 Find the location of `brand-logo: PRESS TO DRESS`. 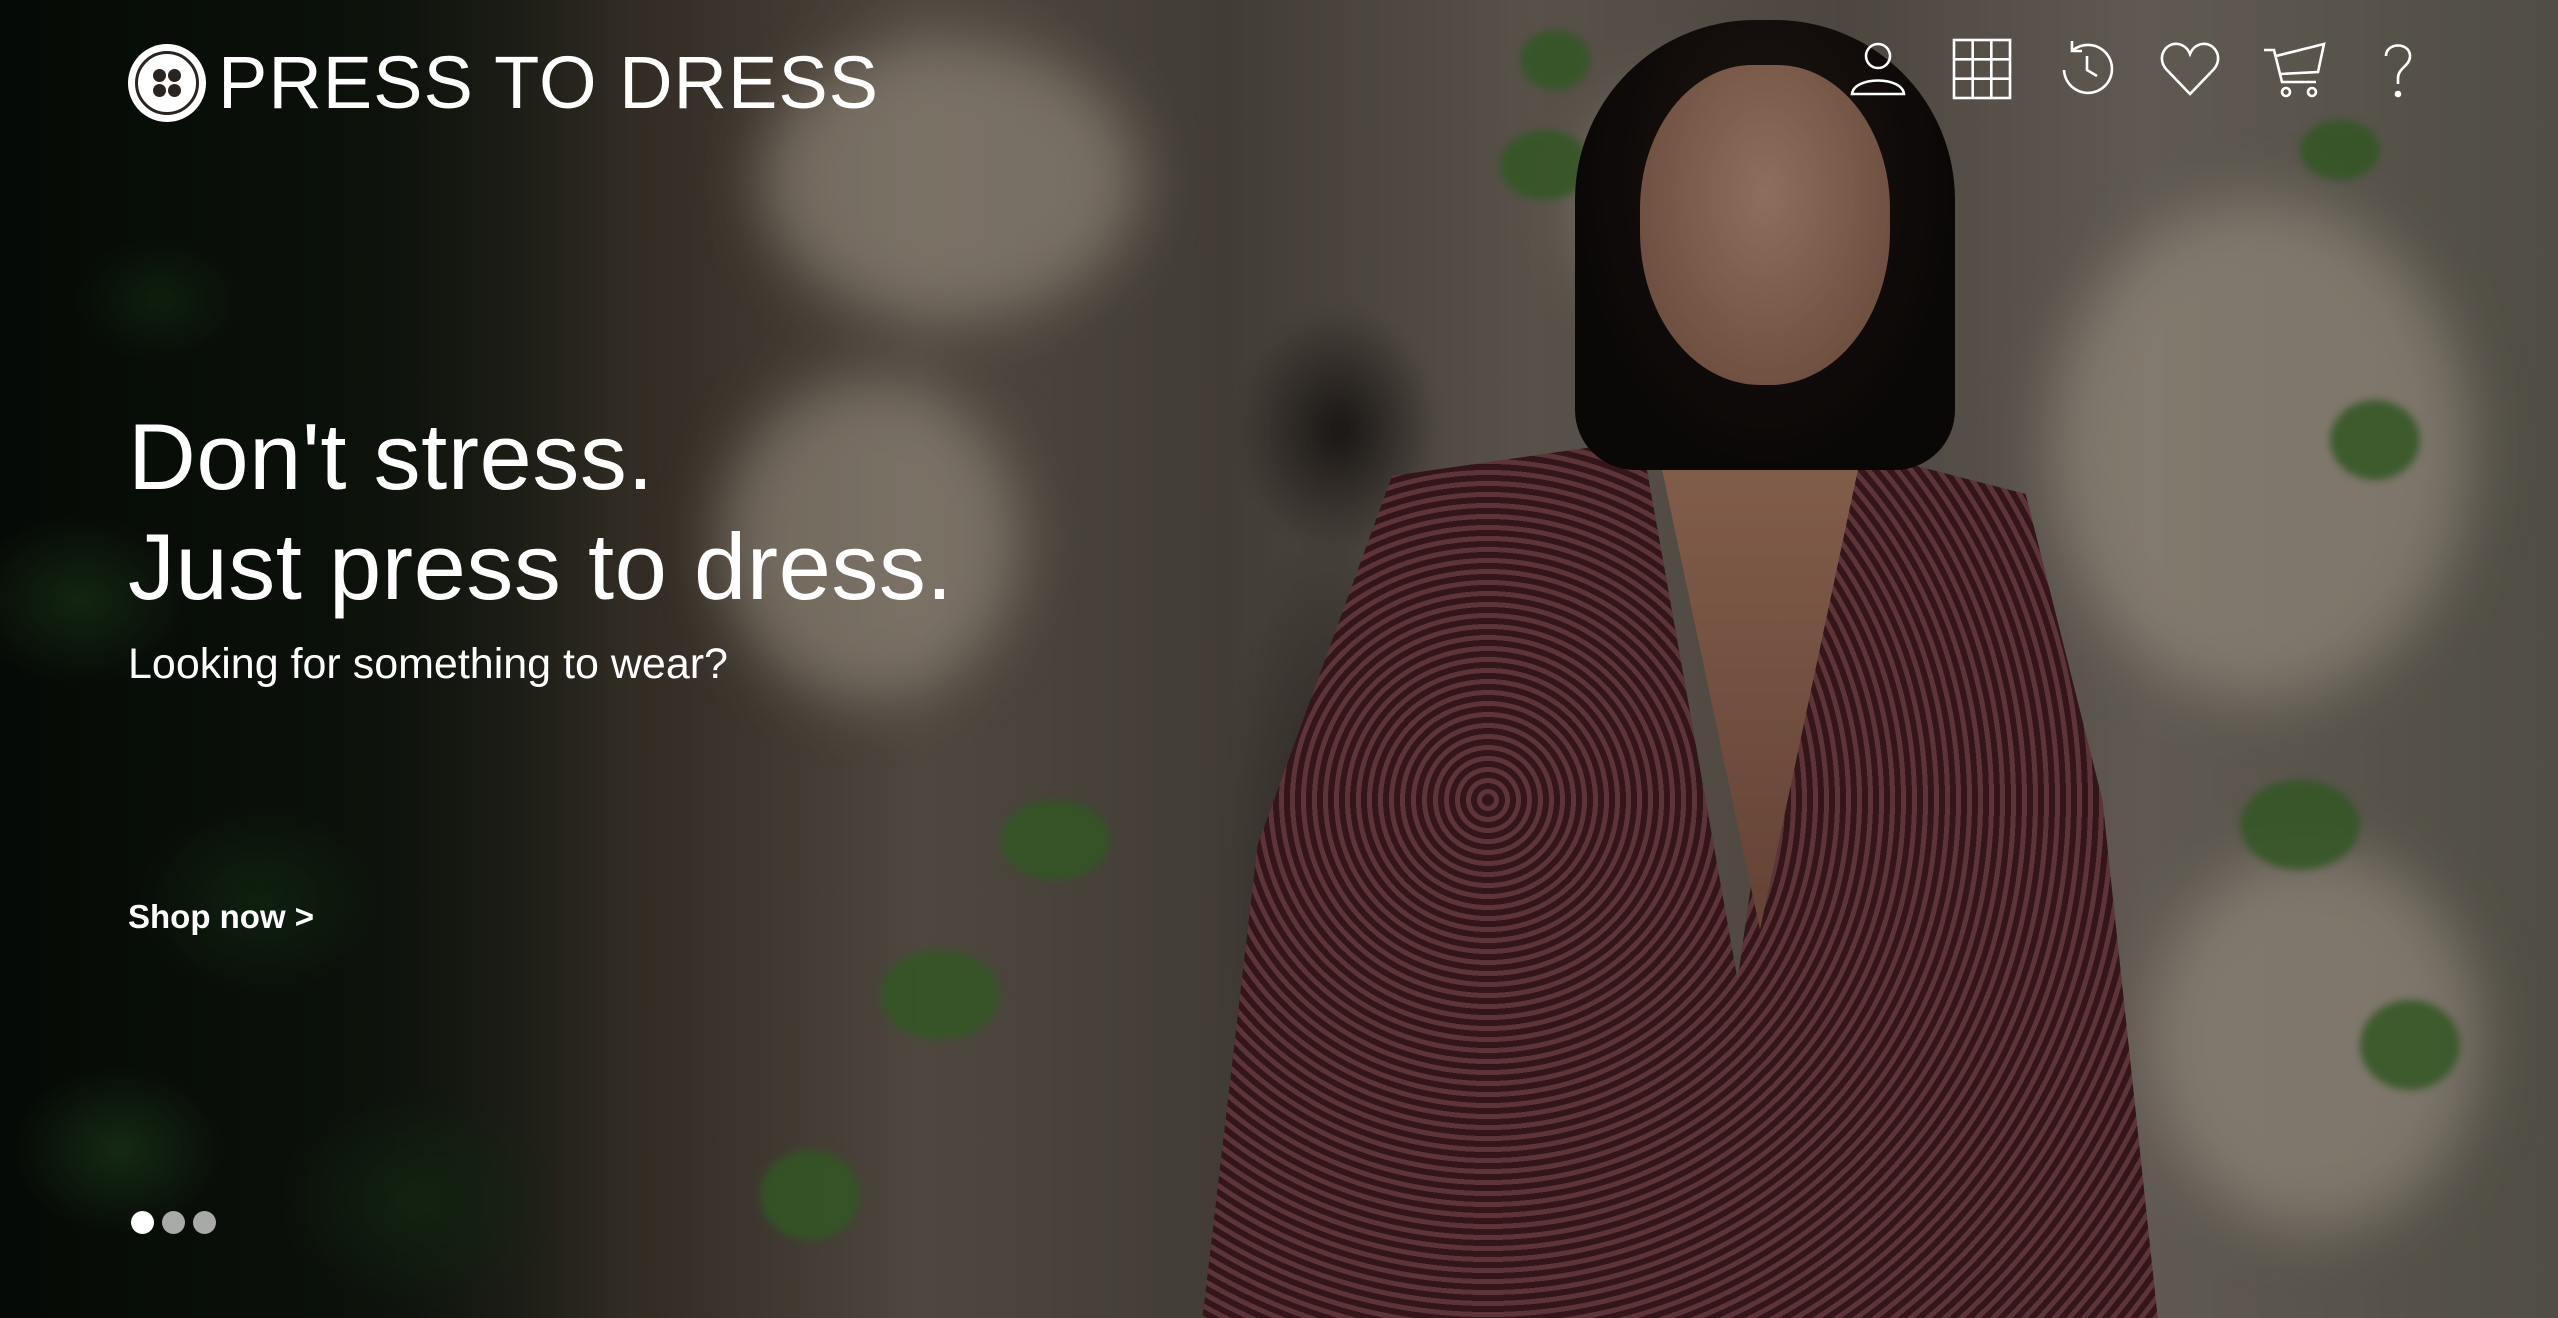

brand-logo: PRESS TO DRESS is located at coordinates (503, 83).